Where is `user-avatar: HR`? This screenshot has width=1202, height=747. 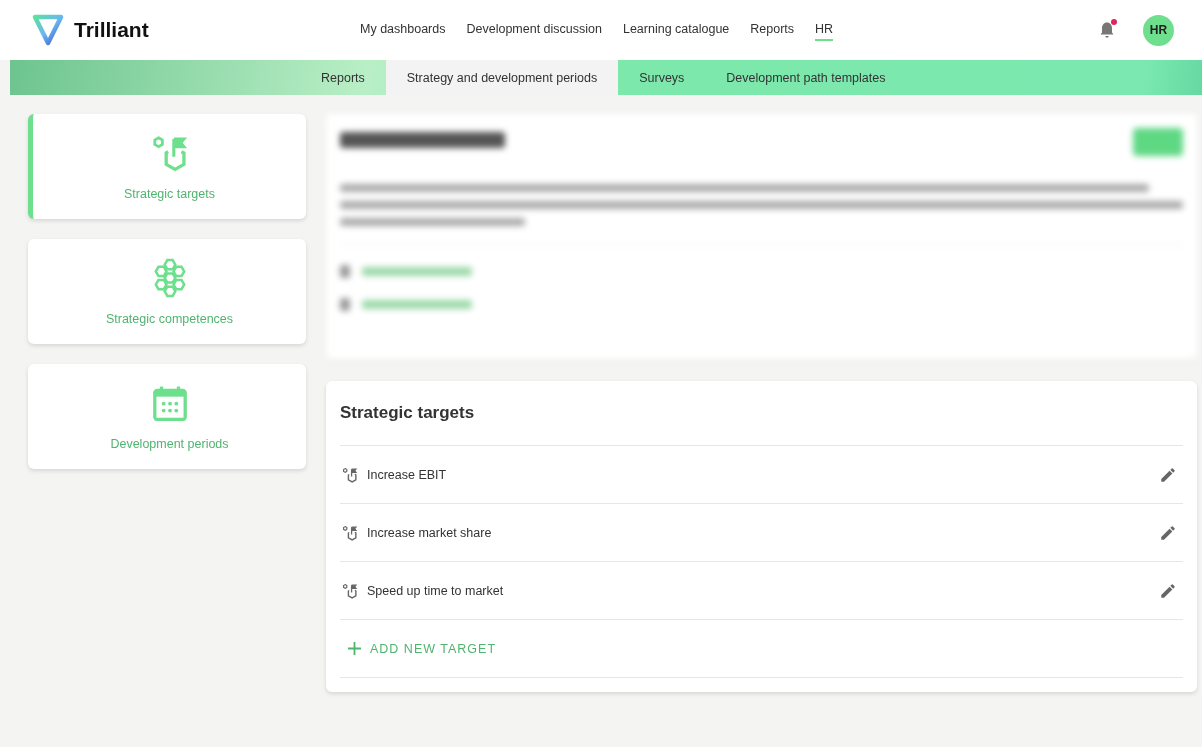
user-avatar: HR is located at coordinates (1158, 30).